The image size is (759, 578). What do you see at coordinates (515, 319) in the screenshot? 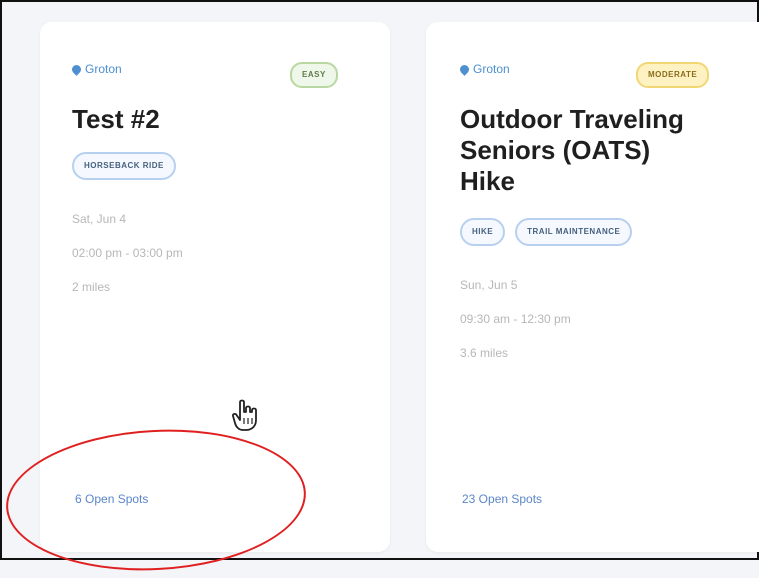
I see `event-time: 09:30 am - 12:30 pm` at bounding box center [515, 319].